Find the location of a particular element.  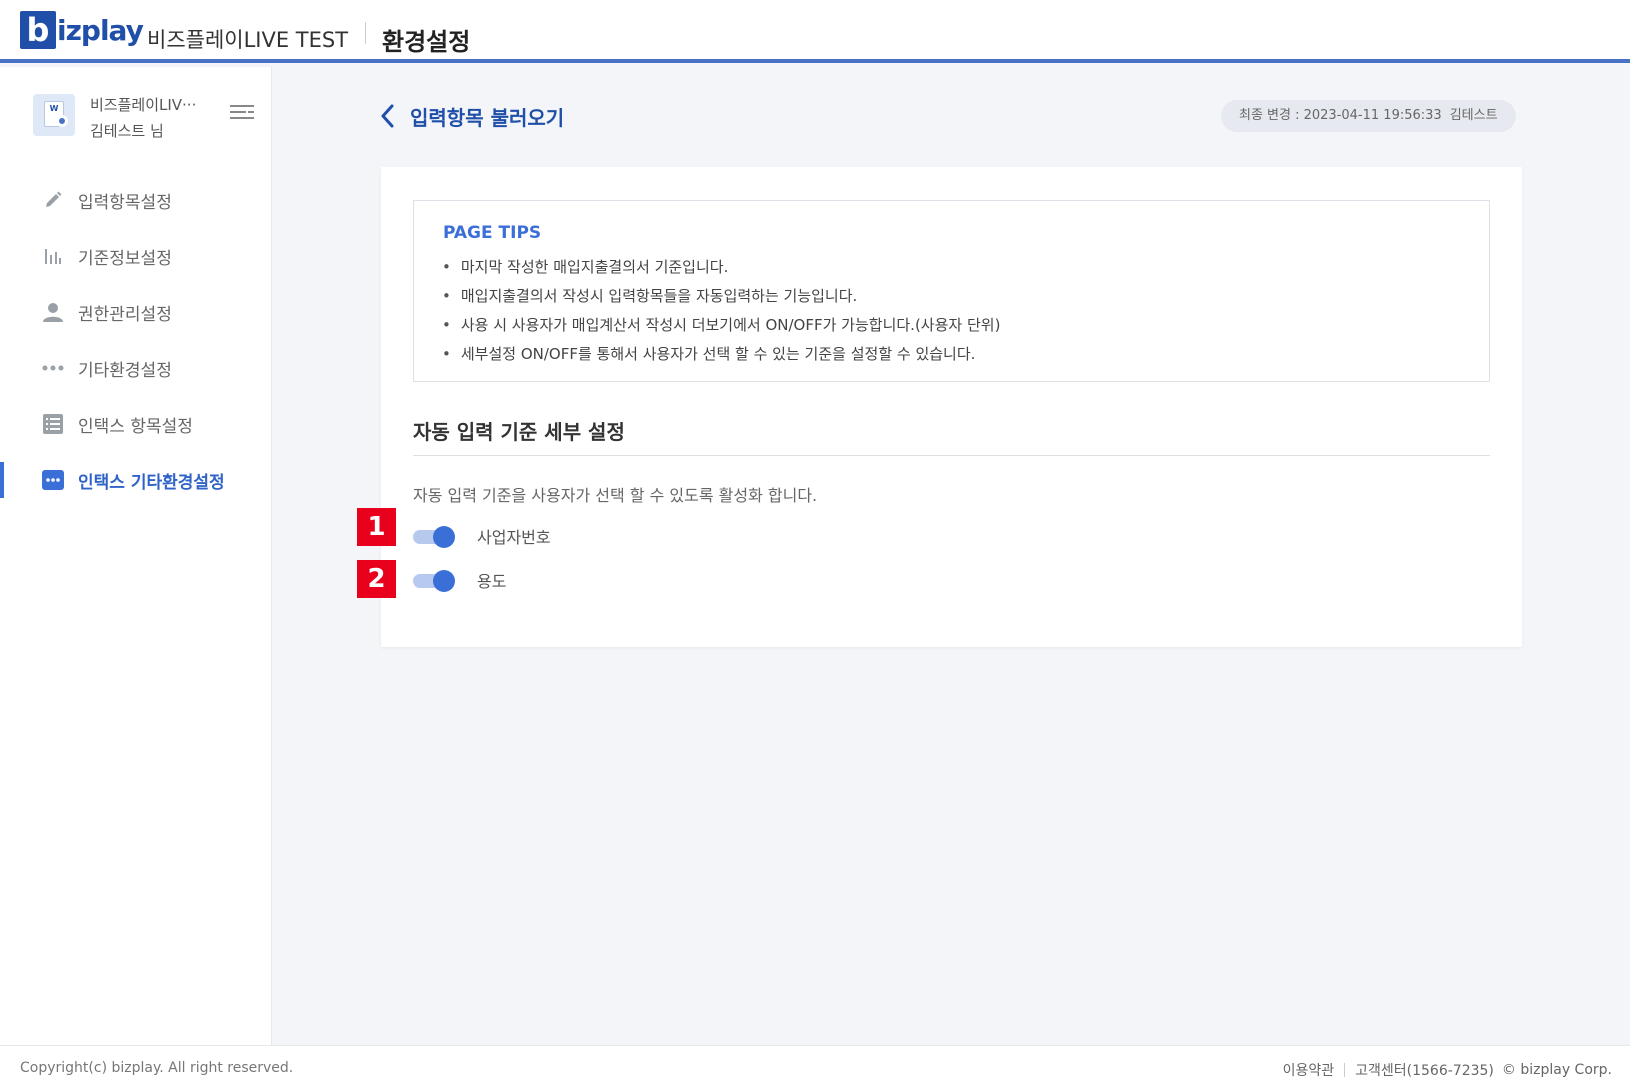

sidebar-item-other-settings: 기타환경설정 is located at coordinates (136, 368).